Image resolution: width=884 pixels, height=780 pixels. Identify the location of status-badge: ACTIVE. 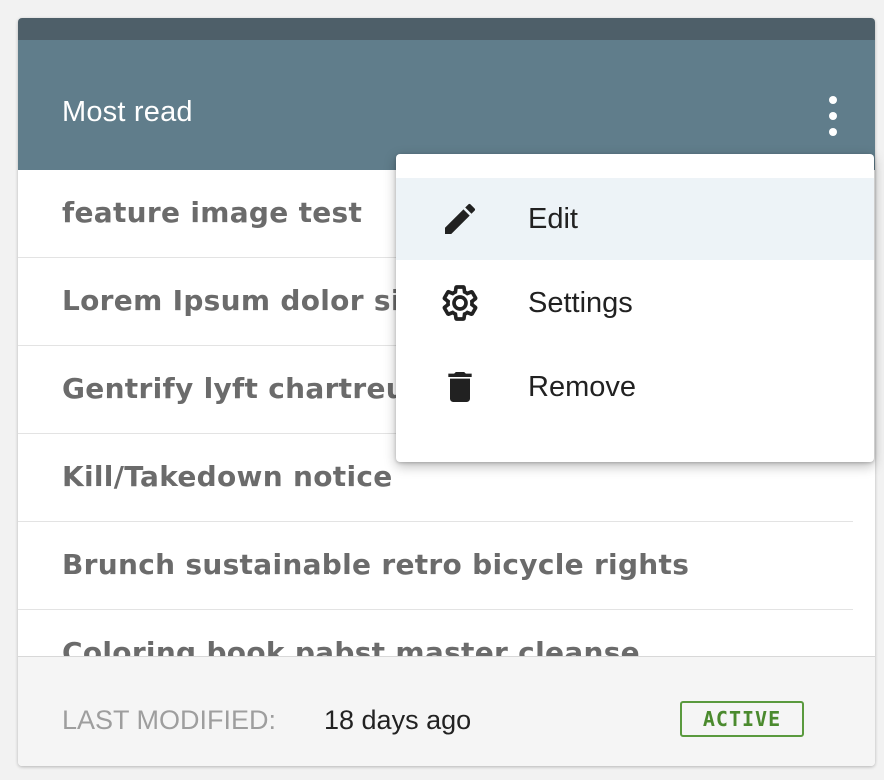
(742, 719).